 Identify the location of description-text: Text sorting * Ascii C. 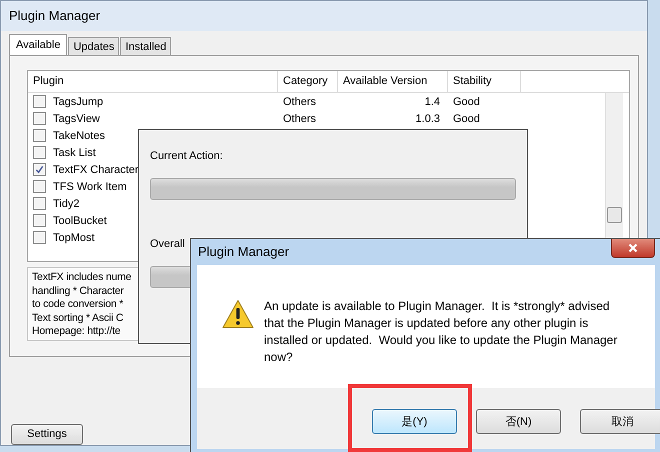
(78, 318).